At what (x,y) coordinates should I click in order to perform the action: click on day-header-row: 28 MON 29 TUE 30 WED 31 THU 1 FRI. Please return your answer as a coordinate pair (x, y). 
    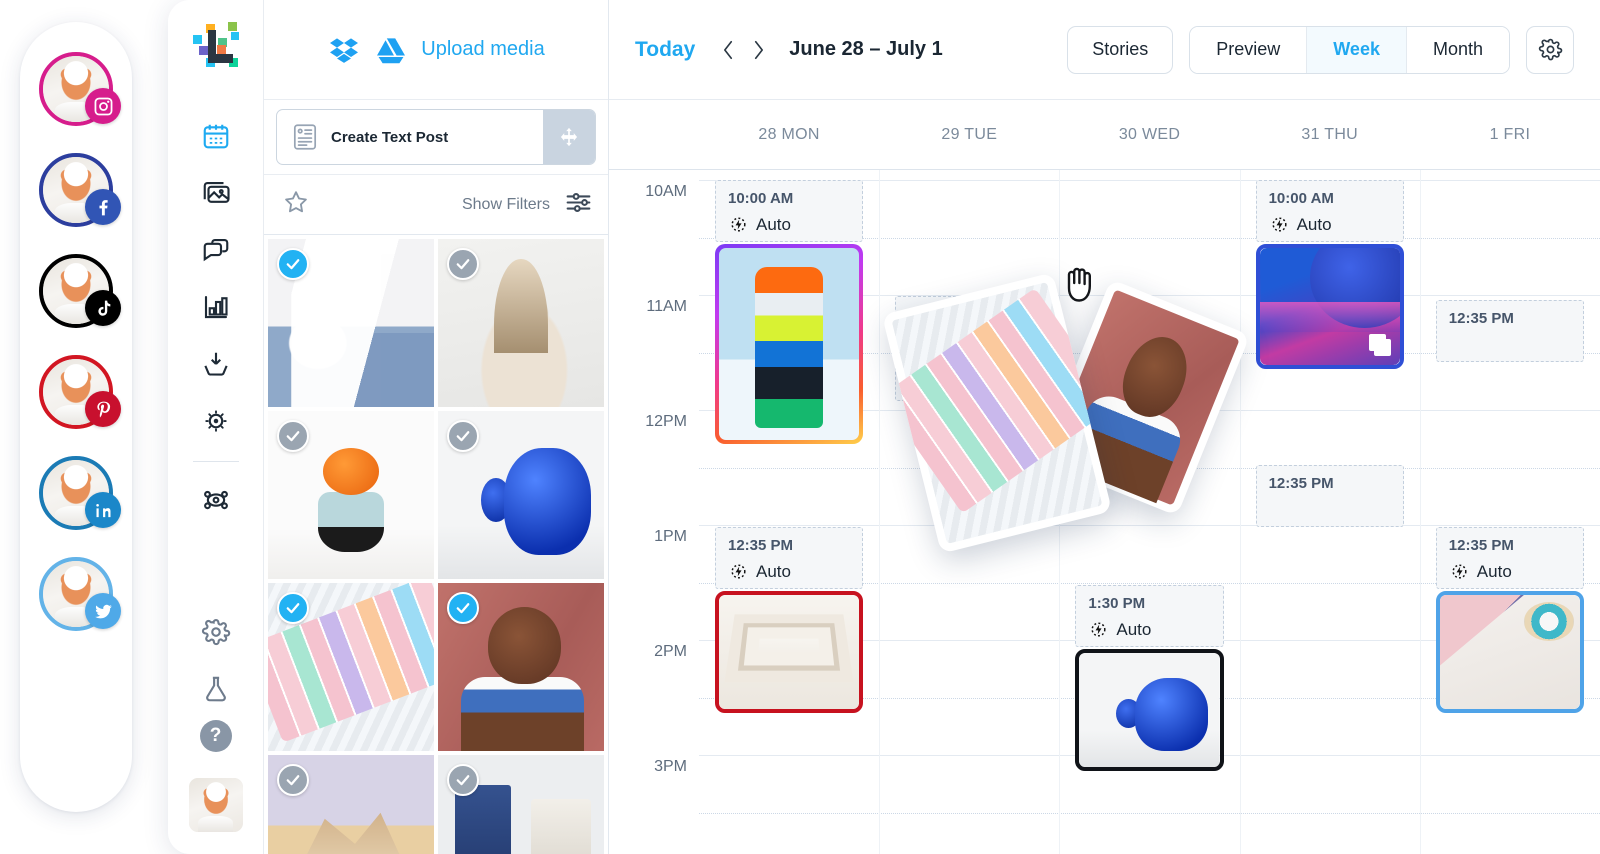
    Looking at the image, I should click on (1104, 135).